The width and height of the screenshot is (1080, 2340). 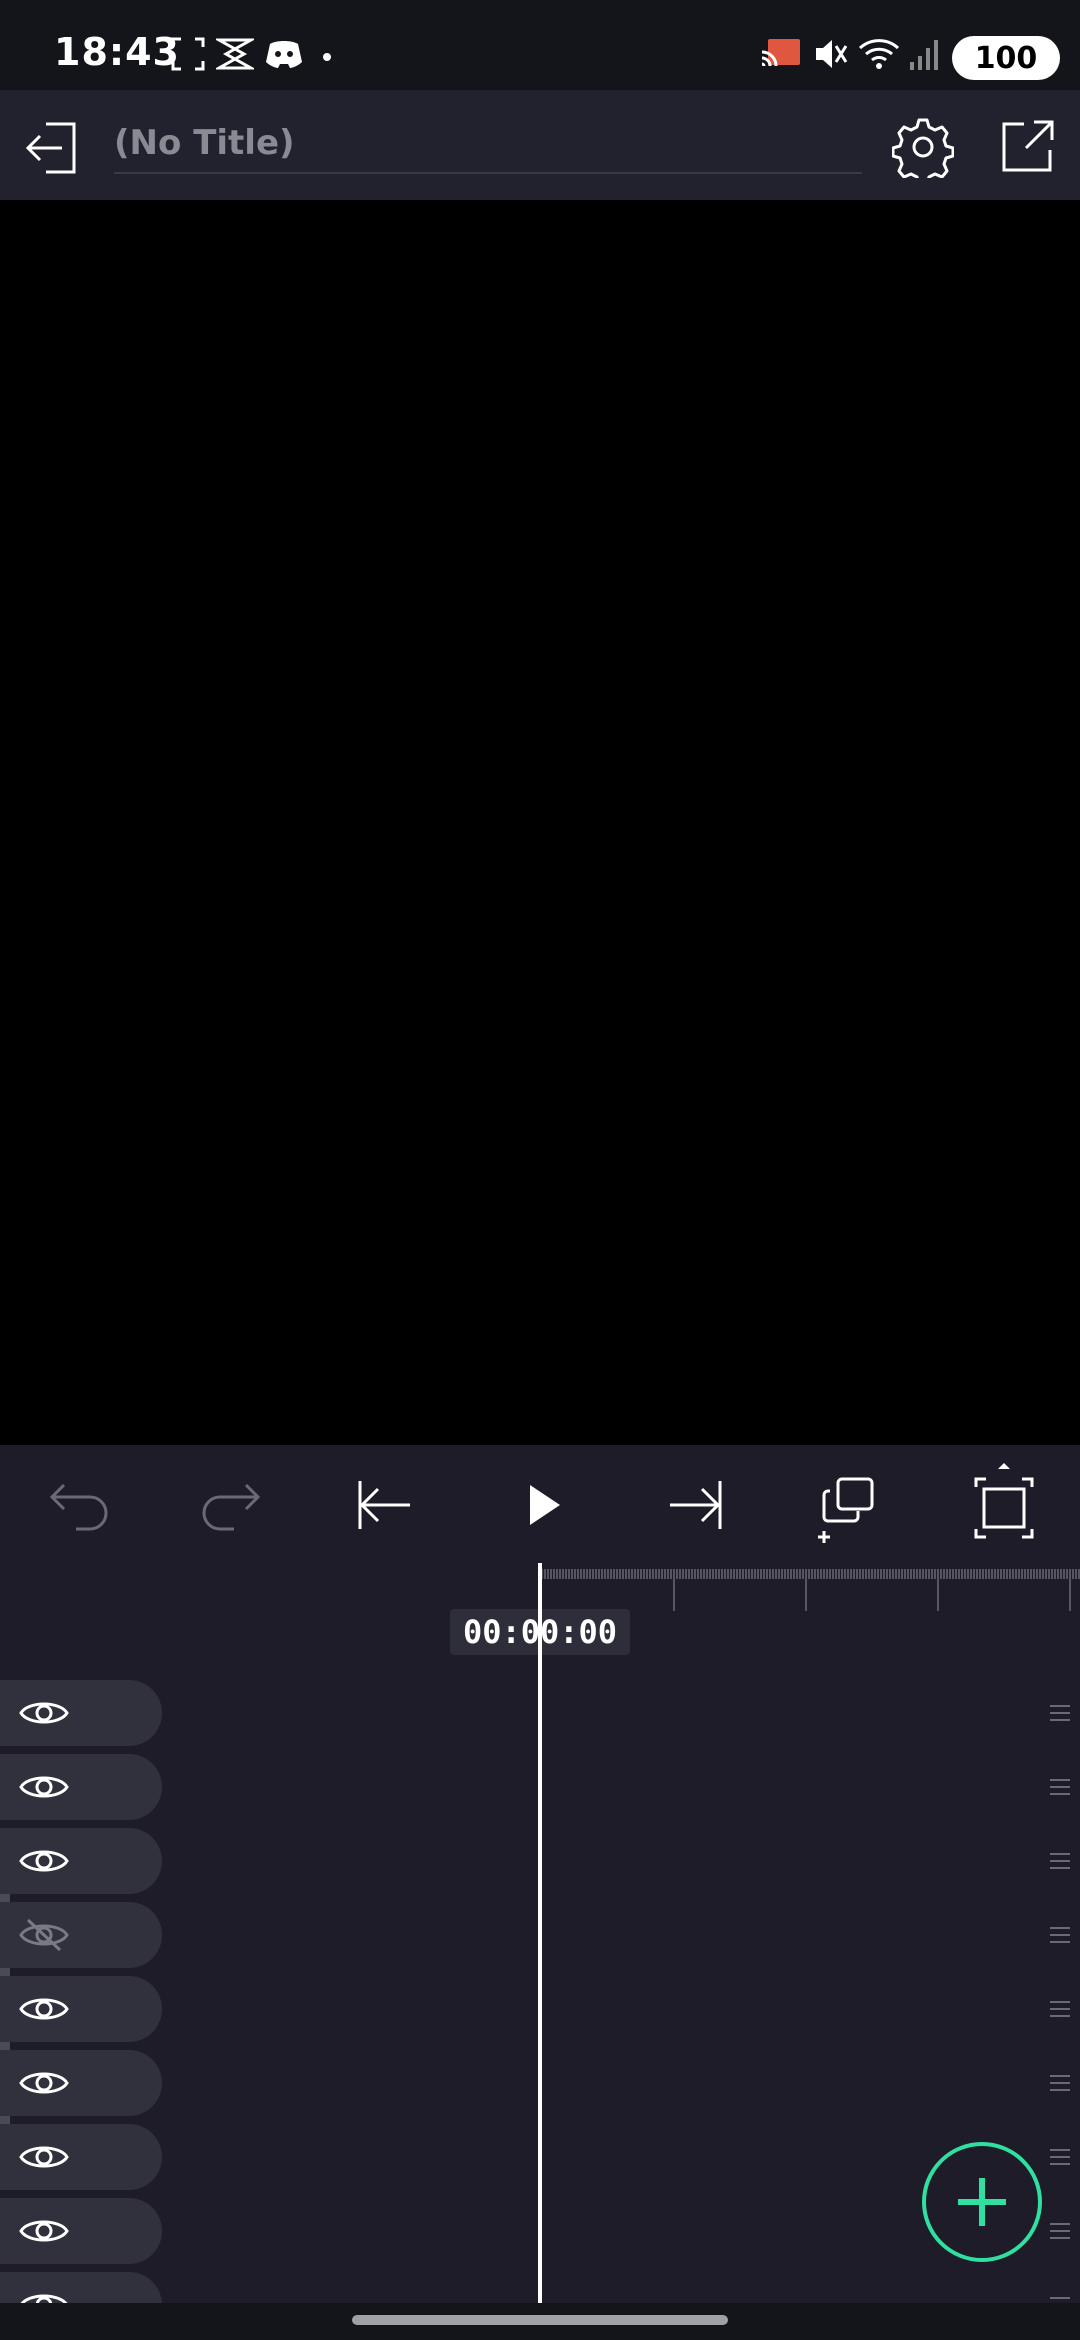 I want to click on duplicate-layer-icon, so click(x=850, y=1505).